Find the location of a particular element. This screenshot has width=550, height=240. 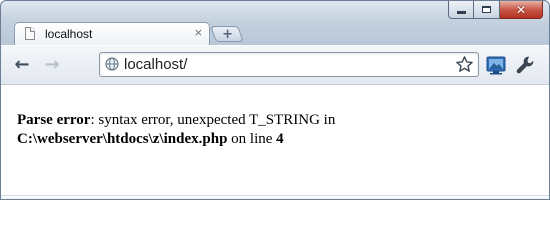

window-controls: ✕ is located at coordinates (495, 10).